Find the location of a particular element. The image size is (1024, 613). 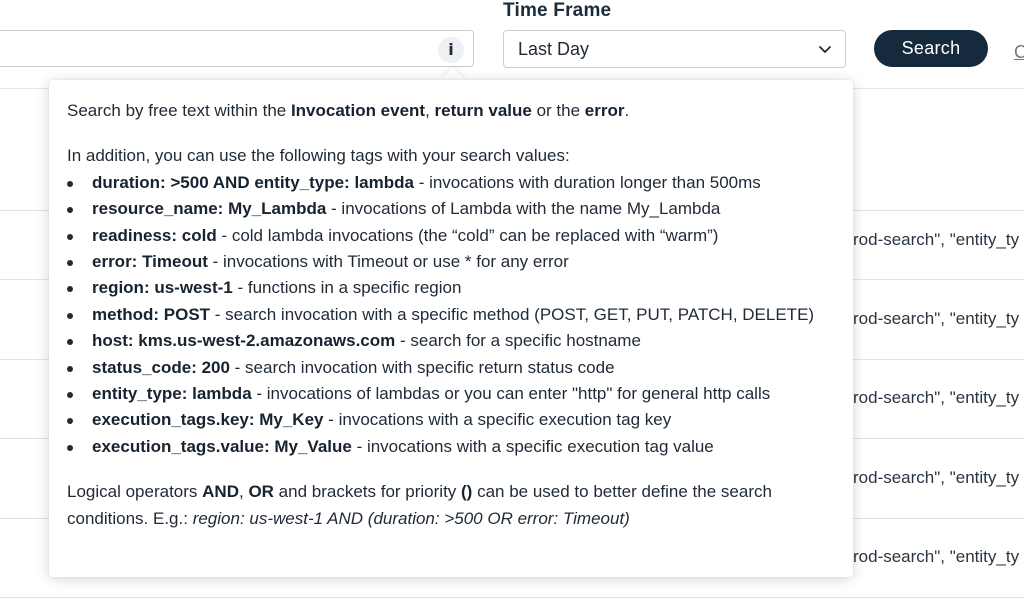

search-button: Search is located at coordinates (931, 48).